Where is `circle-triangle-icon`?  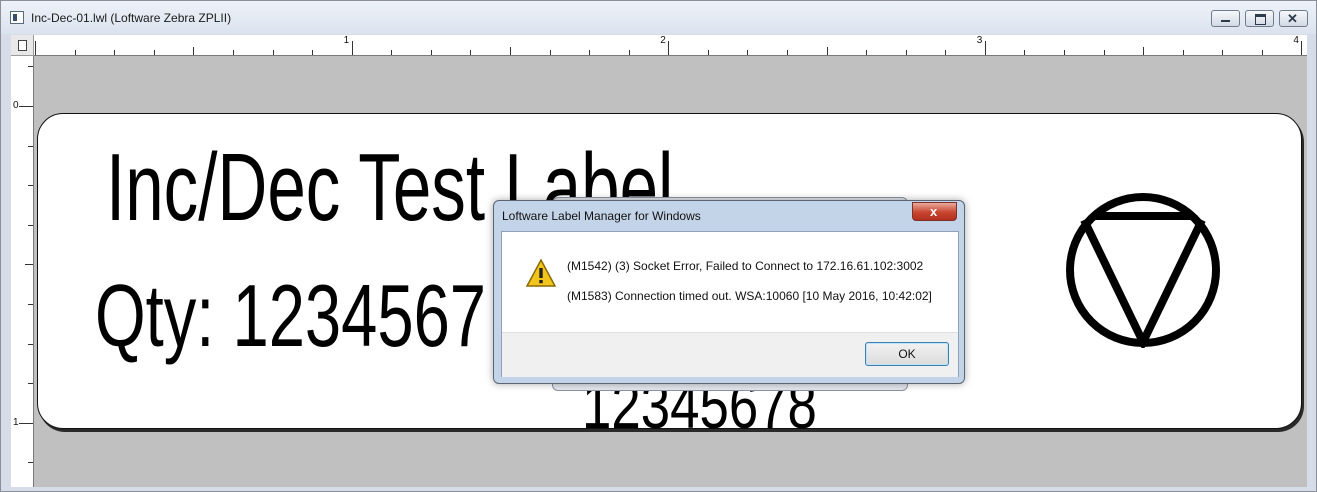 circle-triangle-icon is located at coordinates (1143, 270).